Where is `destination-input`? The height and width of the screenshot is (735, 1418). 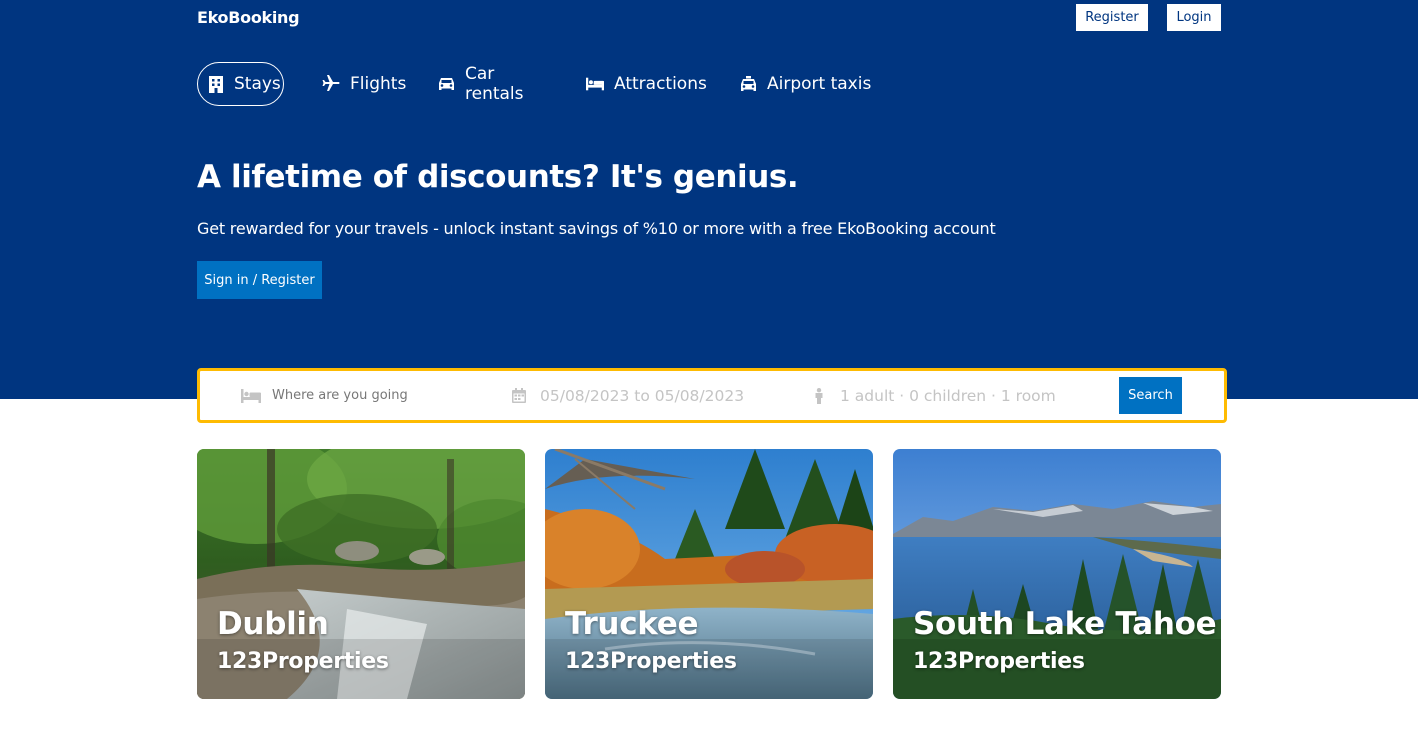
destination-input is located at coordinates (367, 395).